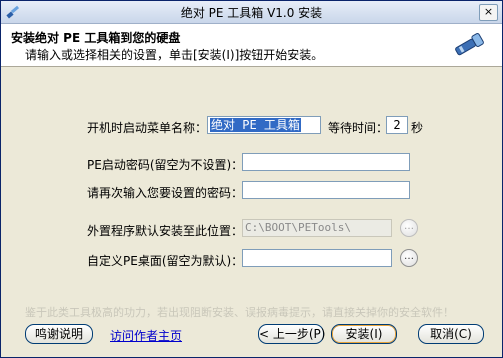  I want to click on external-path-input: C:\BOOT\PETools\, so click(317, 228).